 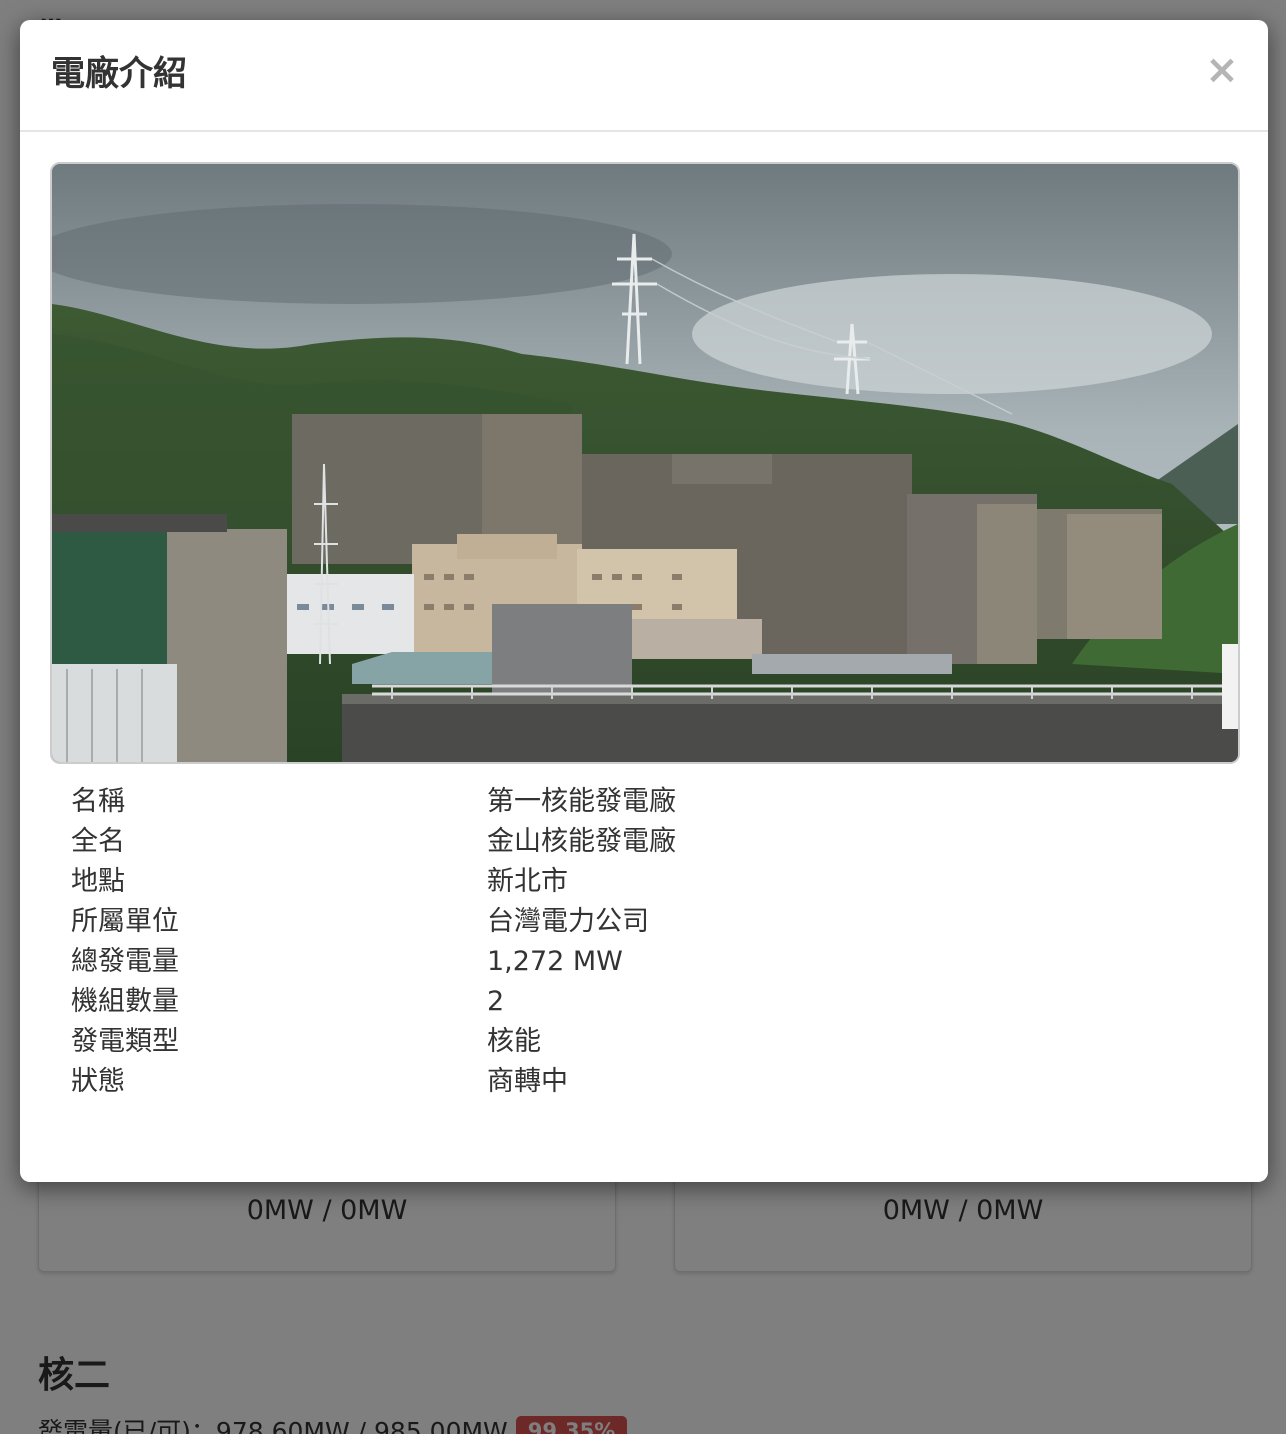 I want to click on info-value: 商轉中, so click(x=527, y=1081).